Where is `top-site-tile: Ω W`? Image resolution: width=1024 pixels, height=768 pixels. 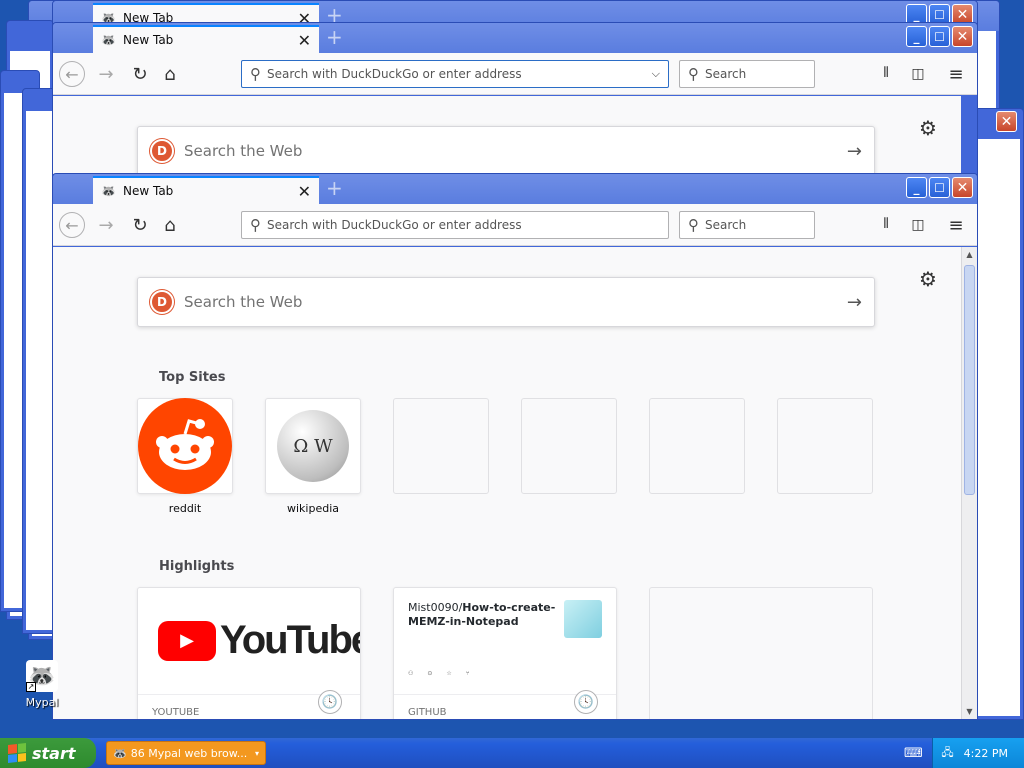 top-site-tile: Ω W is located at coordinates (313, 446).